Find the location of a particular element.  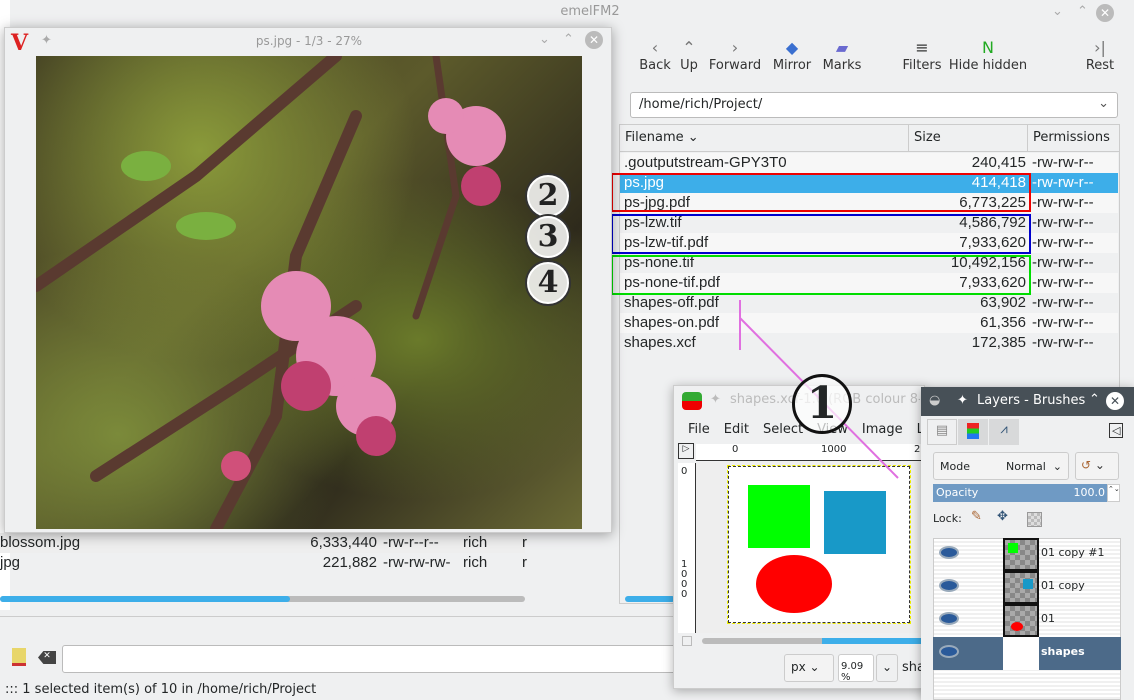

image-canvas is located at coordinates (819, 544).